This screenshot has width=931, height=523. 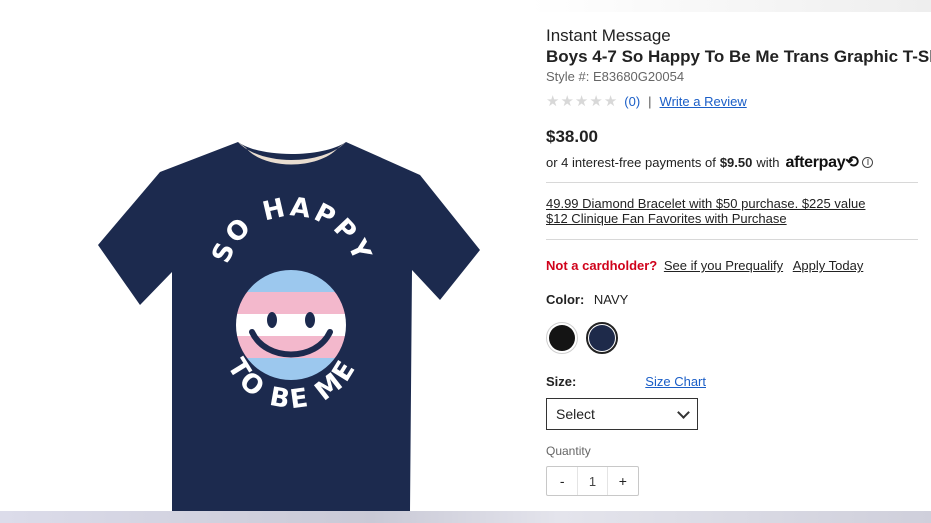 I want to click on size-label: Size:, so click(x=561, y=381).